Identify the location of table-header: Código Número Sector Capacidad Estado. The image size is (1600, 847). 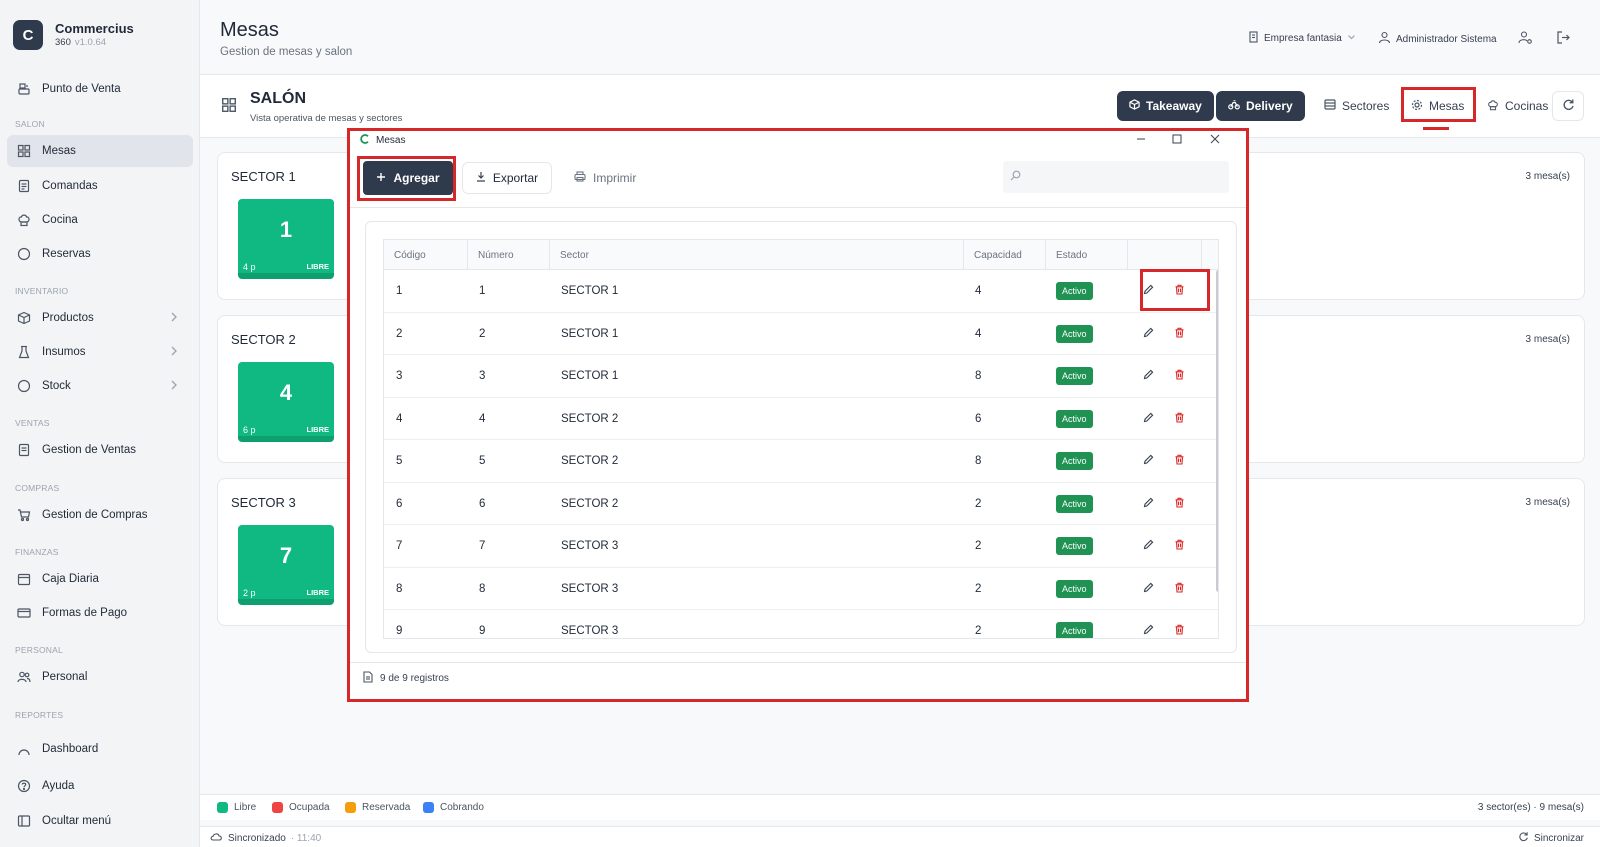
(801, 255).